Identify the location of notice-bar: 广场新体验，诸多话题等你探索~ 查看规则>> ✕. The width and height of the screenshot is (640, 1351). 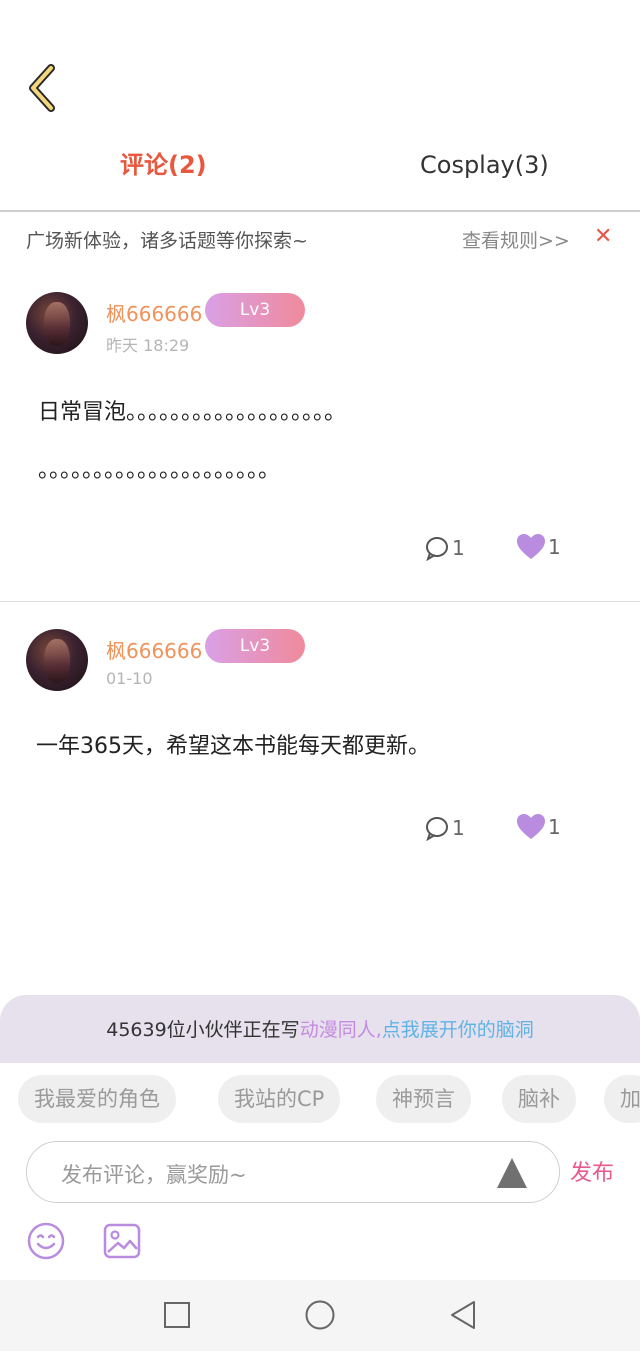
(320, 240).